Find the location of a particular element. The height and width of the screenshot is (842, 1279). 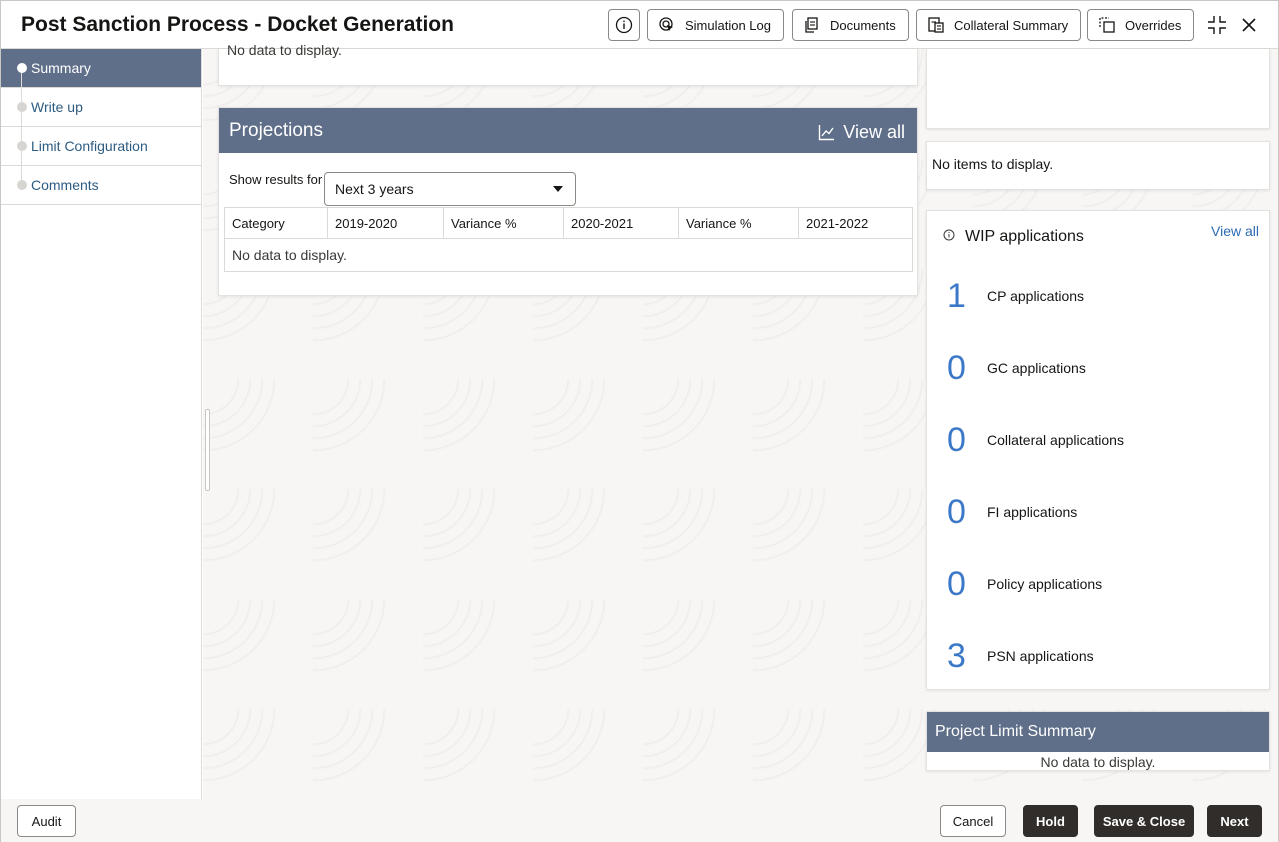

sidebar-item-limit-configuration: Limit Configuration is located at coordinates (101, 146).